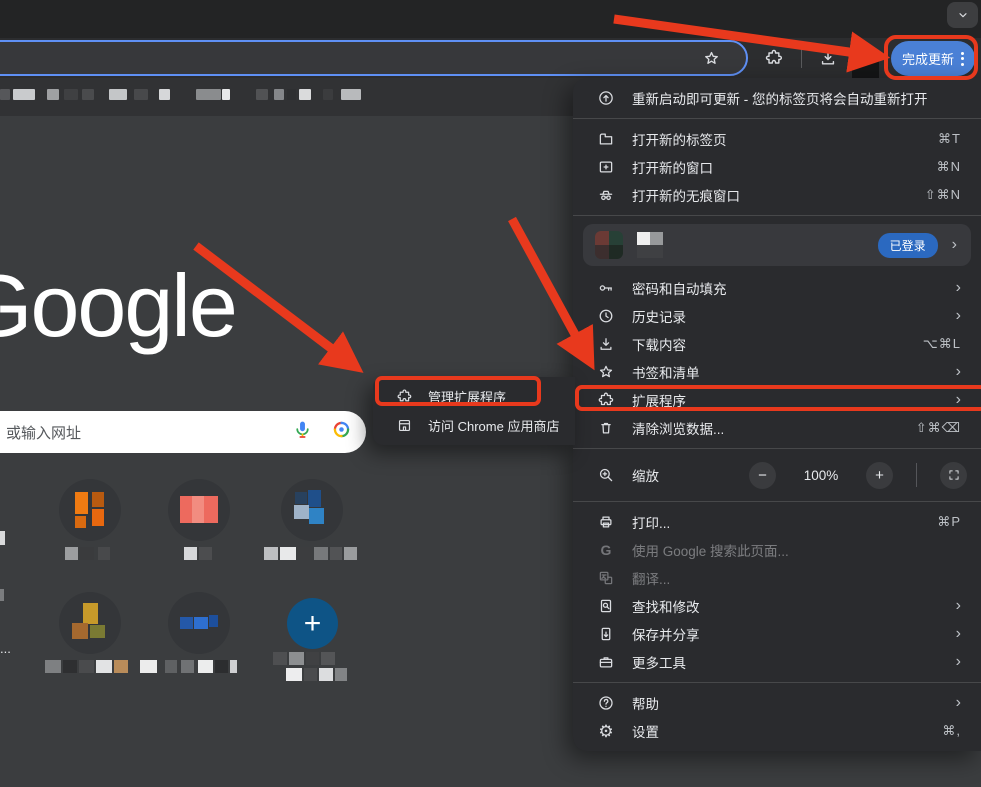  I want to click on star-icon, so click(606, 372).